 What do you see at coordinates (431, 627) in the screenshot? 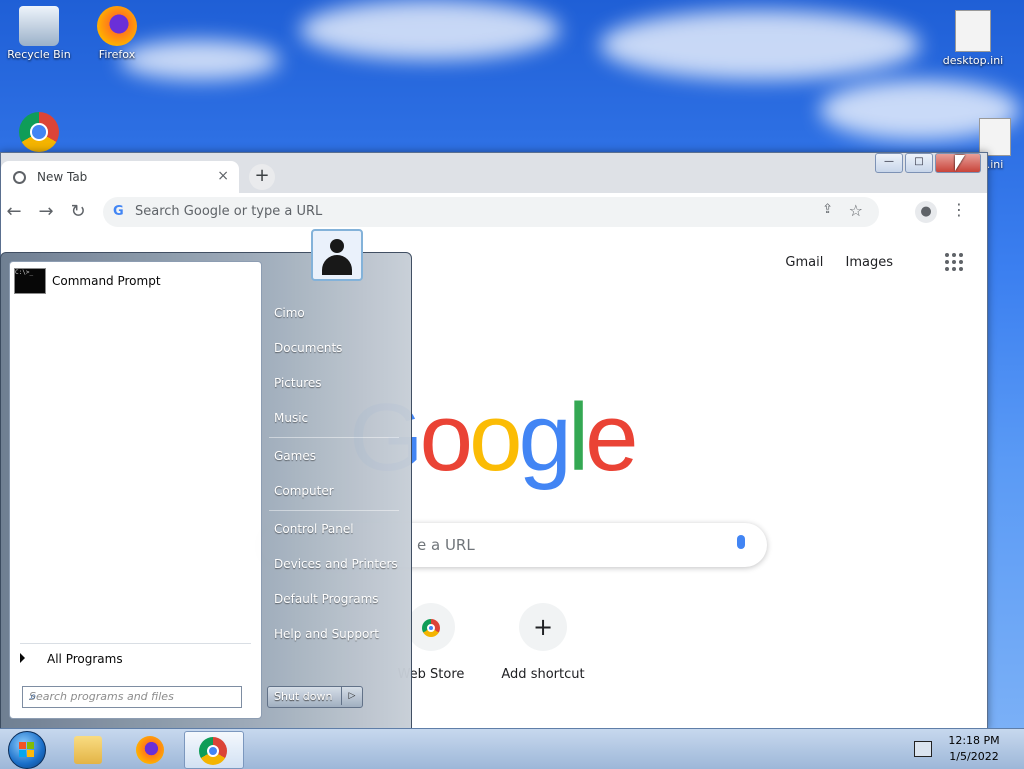
I see `web-store-icon` at bounding box center [431, 627].